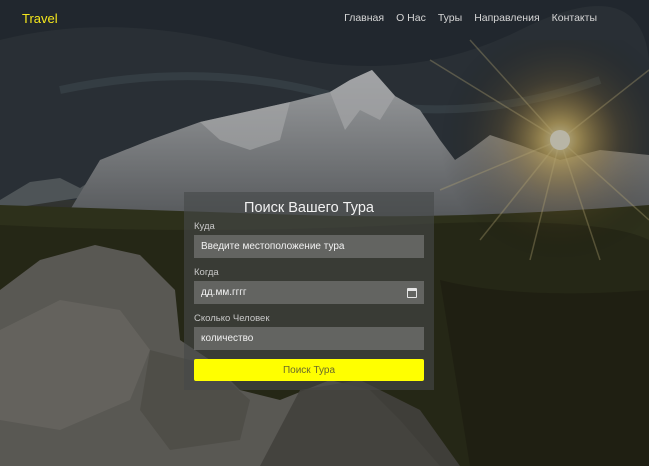 The width and height of the screenshot is (649, 466). Describe the element at coordinates (506, 18) in the screenshot. I see `nav-link-destinations: Направления` at that location.